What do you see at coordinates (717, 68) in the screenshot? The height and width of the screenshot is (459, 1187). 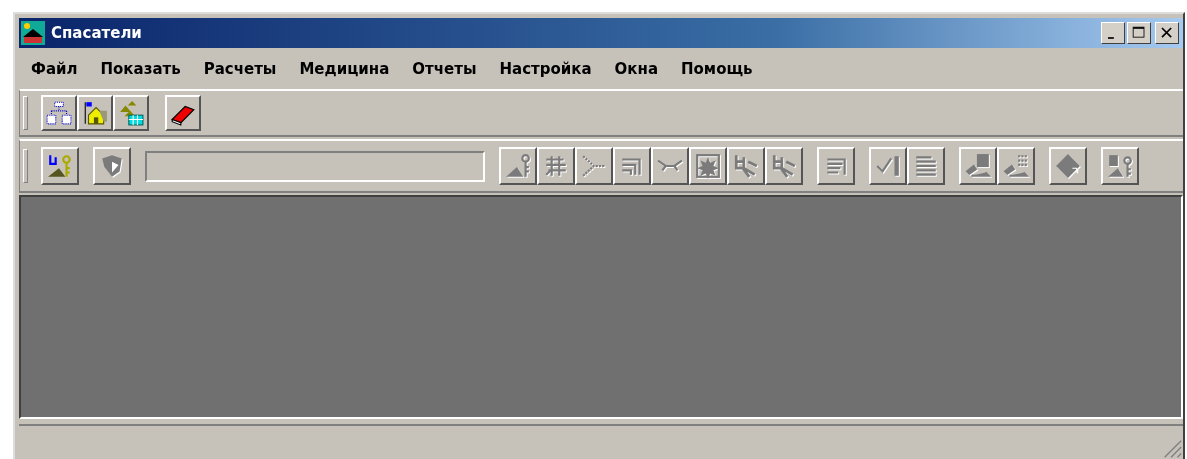 I see `menu-item: Помощь` at bounding box center [717, 68].